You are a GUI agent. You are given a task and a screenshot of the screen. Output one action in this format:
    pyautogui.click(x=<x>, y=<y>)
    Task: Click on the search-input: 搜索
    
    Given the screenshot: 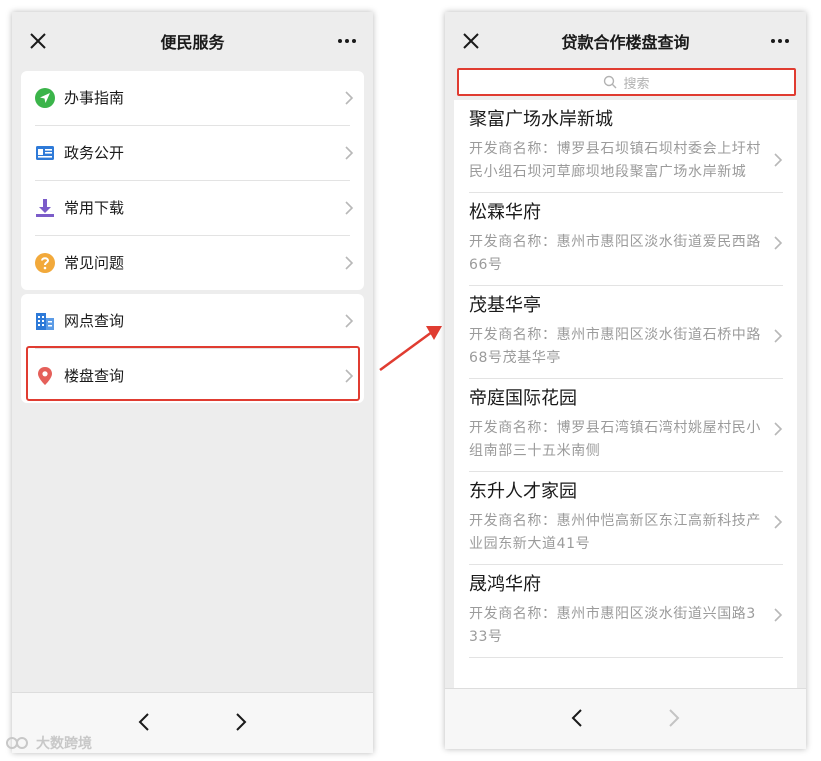 What is the action you would take?
    pyautogui.click(x=626, y=82)
    